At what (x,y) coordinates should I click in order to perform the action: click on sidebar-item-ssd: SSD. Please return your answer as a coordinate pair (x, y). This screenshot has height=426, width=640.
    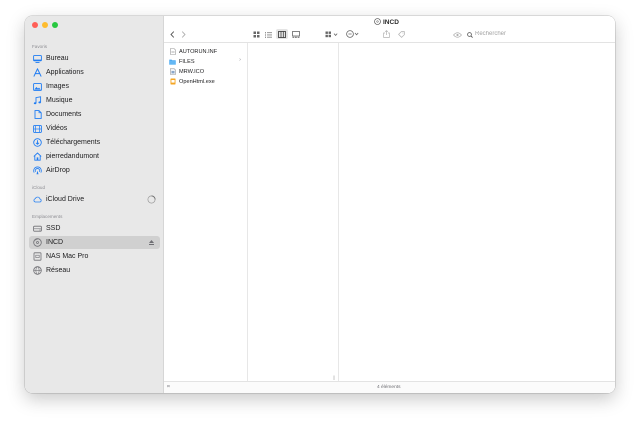
    Looking at the image, I should click on (94, 228).